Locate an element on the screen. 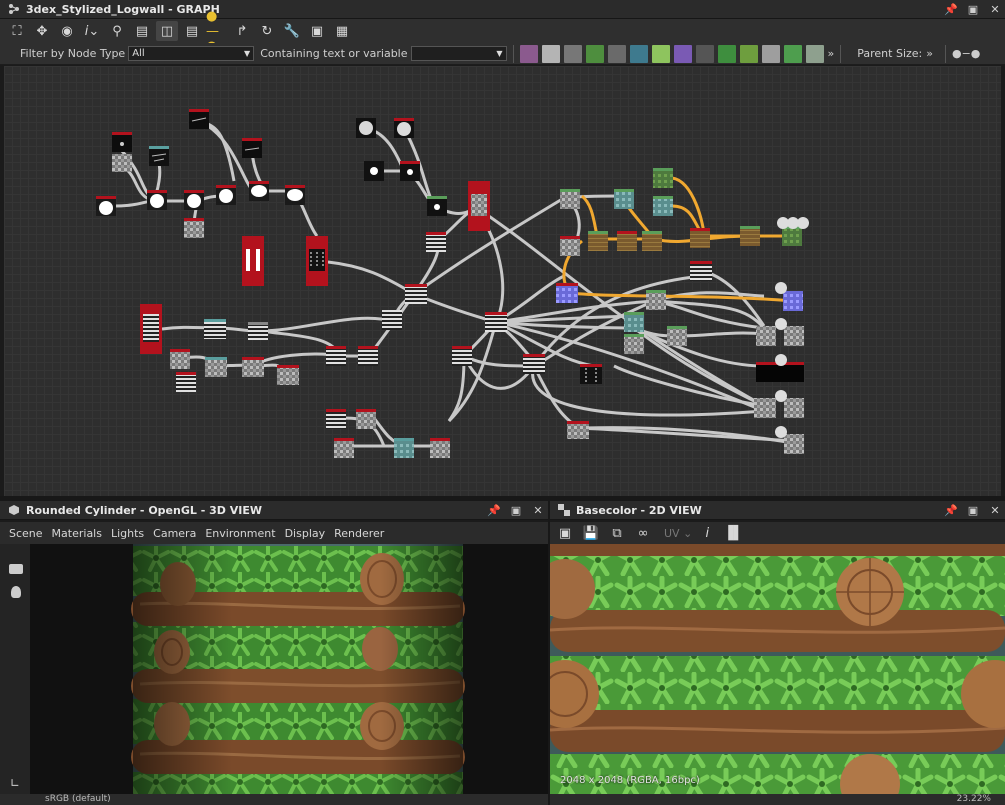 This screenshot has height=805, width=1005. menu-environment: Environment is located at coordinates (240, 533).